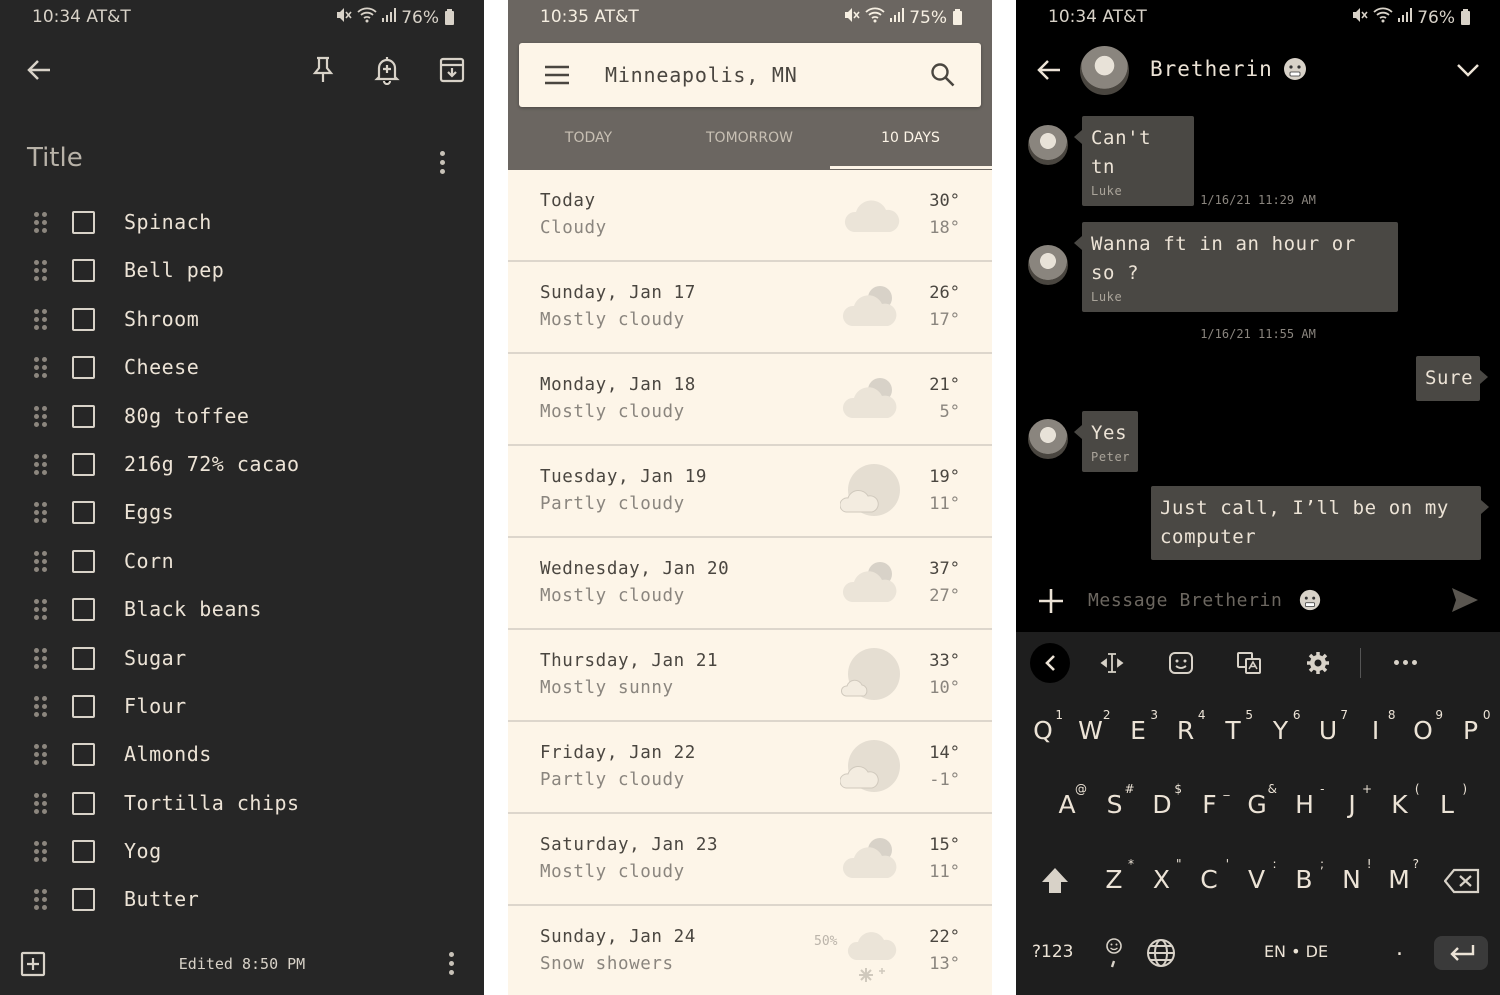 This screenshot has height=995, width=1500. I want to click on bottom-more-icon, so click(451, 965).